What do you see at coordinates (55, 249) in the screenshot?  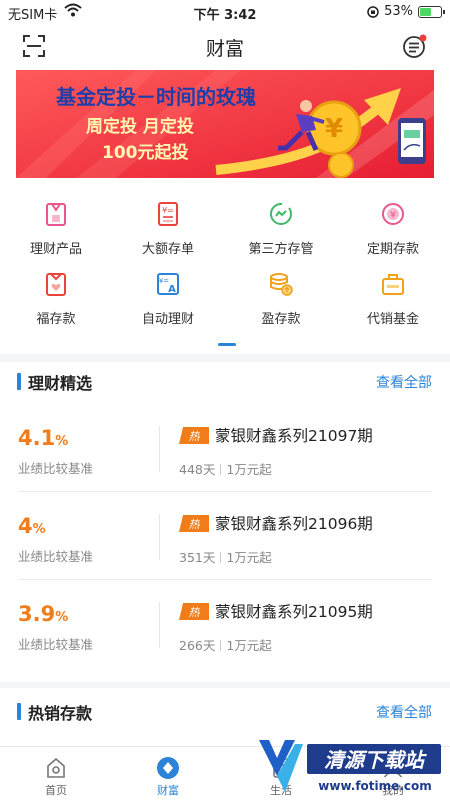 I see `menu-item-label: 理财产品` at bounding box center [55, 249].